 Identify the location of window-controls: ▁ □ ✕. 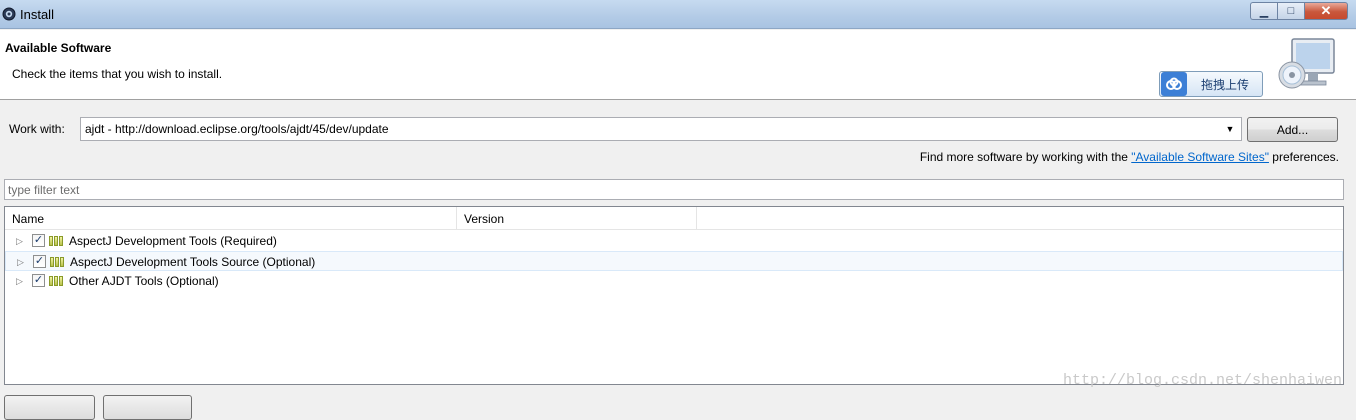
(1299, 11).